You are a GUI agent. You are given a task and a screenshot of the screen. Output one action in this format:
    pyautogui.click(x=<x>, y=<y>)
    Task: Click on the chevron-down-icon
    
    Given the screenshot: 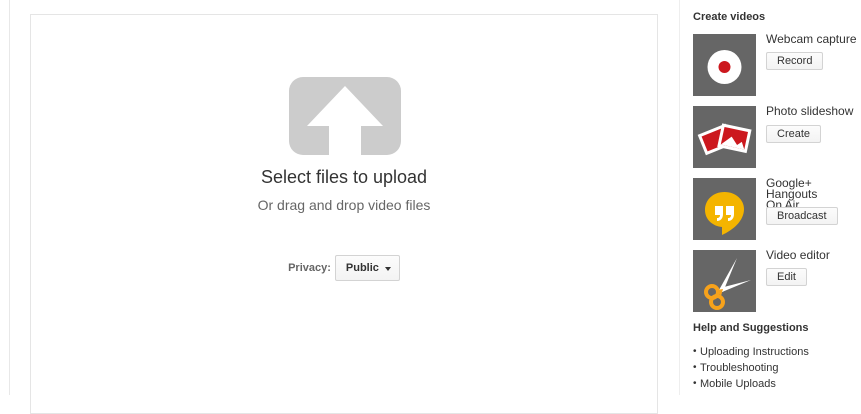 What is the action you would take?
    pyautogui.click(x=387, y=268)
    